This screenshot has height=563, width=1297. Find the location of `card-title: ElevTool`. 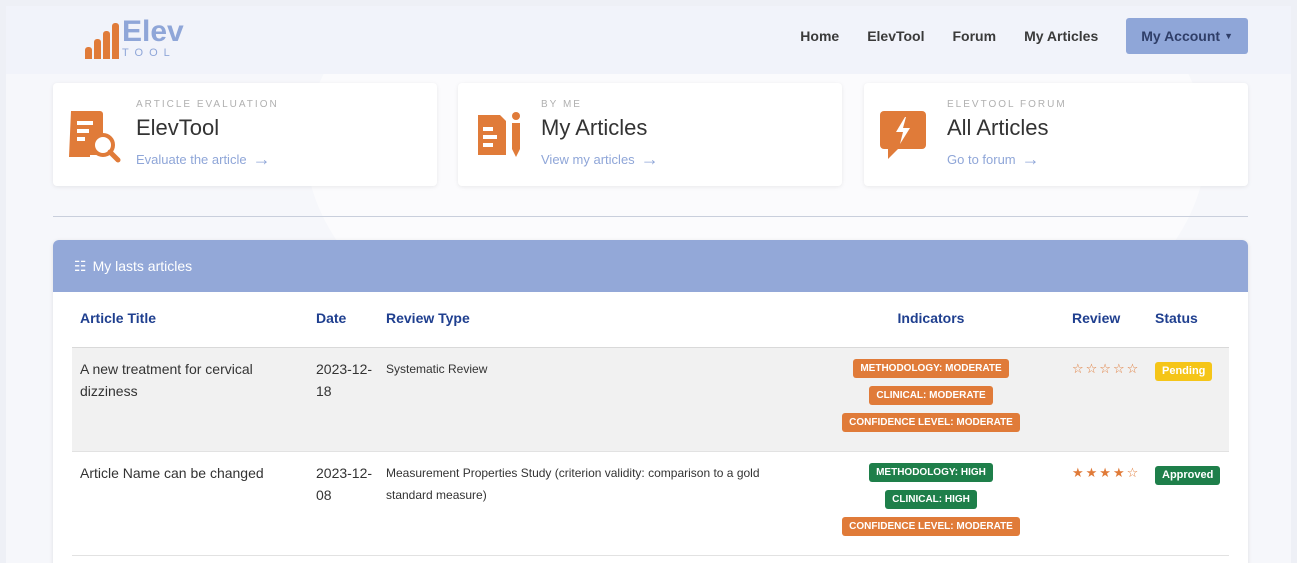

card-title: ElevTool is located at coordinates (178, 127).